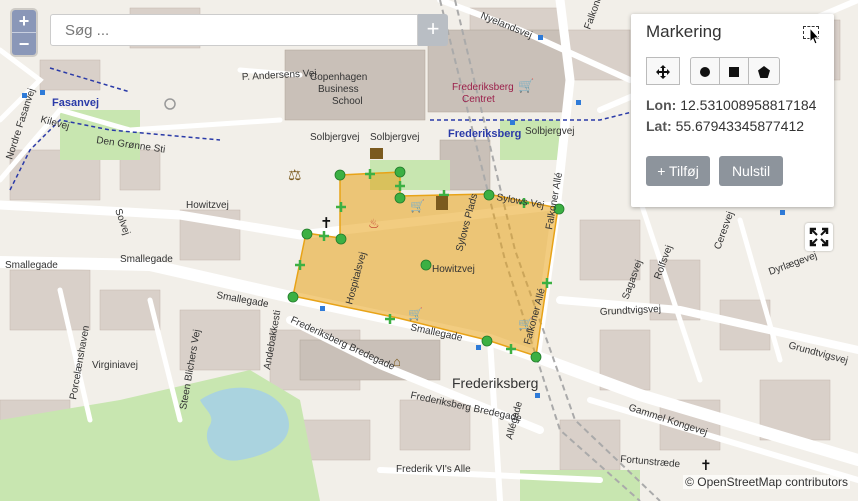 The height and width of the screenshot is (501, 858). What do you see at coordinates (766, 482) in the screenshot?
I see `map-attribution: © OpenStreetMap contributors` at bounding box center [766, 482].